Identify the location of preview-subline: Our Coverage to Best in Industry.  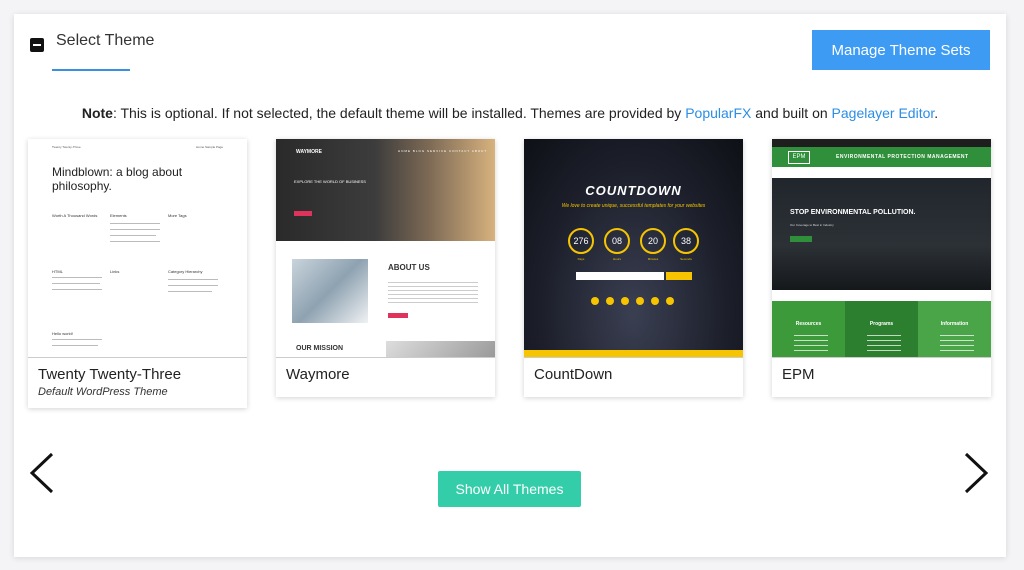
(812, 225).